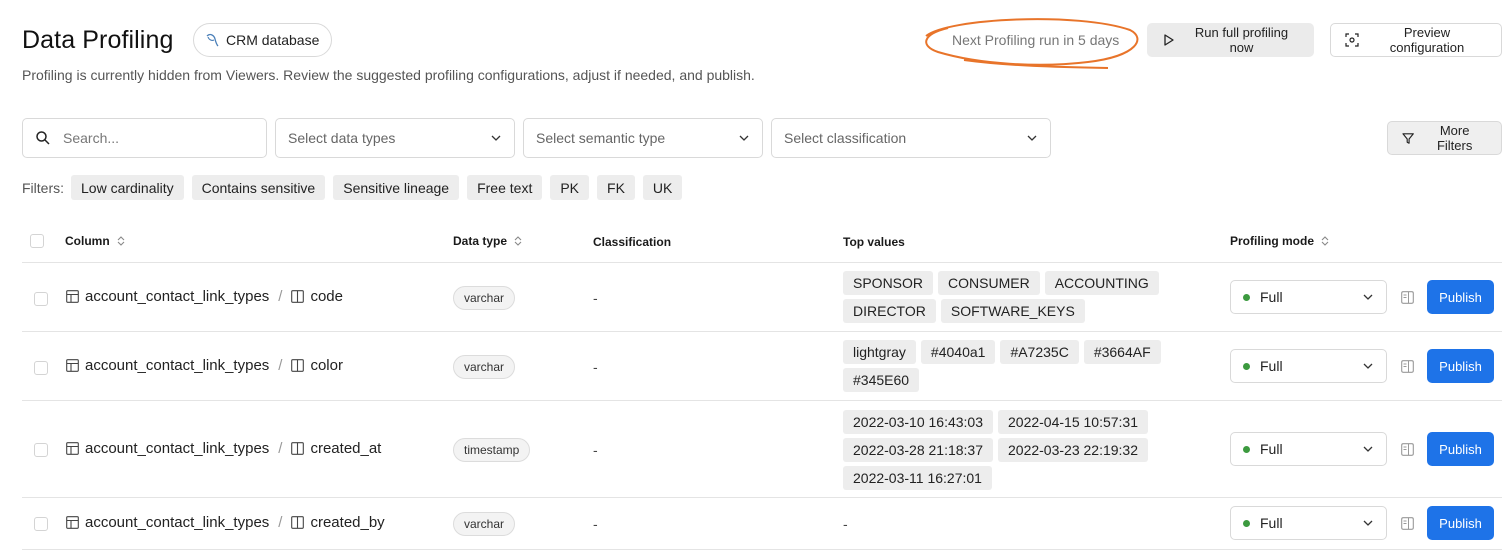 The height and width of the screenshot is (554, 1512). What do you see at coordinates (87, 241) in the screenshot?
I see `column-header-label: Column` at bounding box center [87, 241].